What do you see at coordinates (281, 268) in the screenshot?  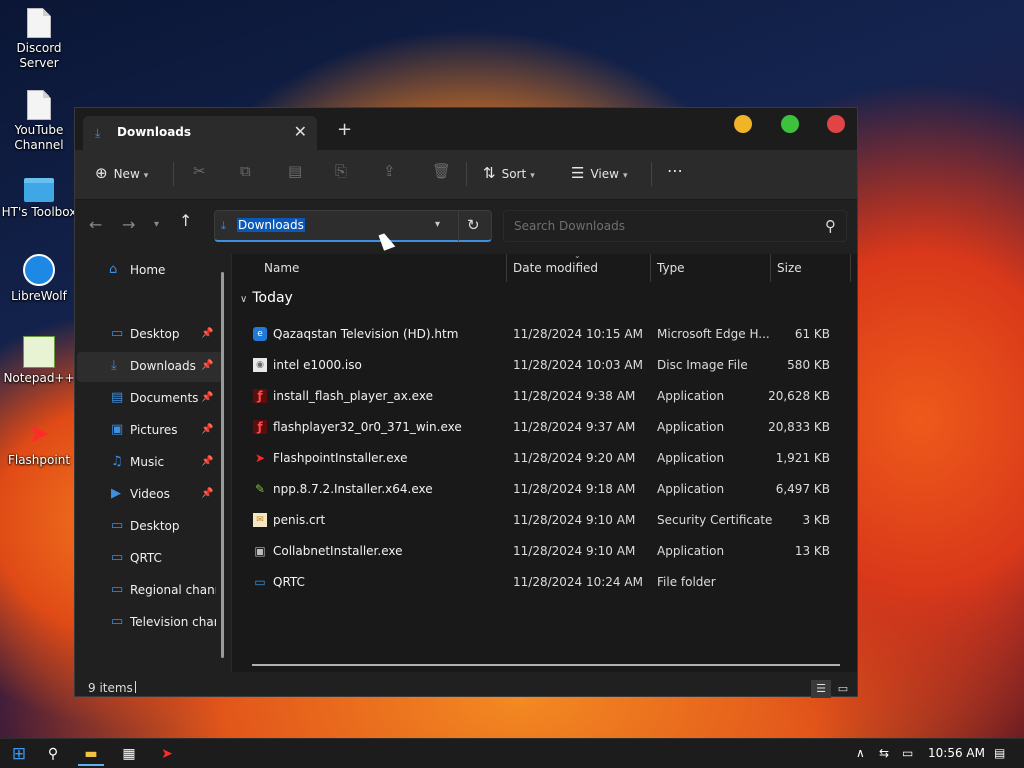 I see `column-header-name: Name` at bounding box center [281, 268].